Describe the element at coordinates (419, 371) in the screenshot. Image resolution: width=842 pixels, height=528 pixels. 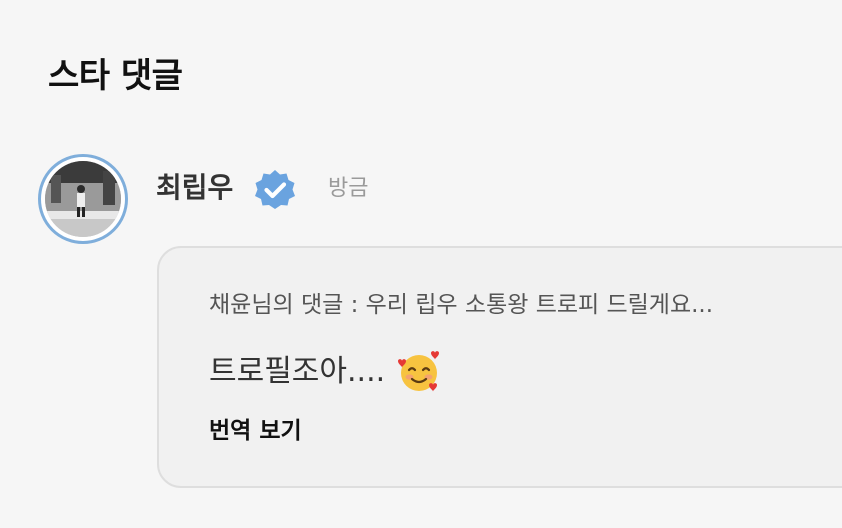
I see `smiling-face-with-hearts-icon` at that location.